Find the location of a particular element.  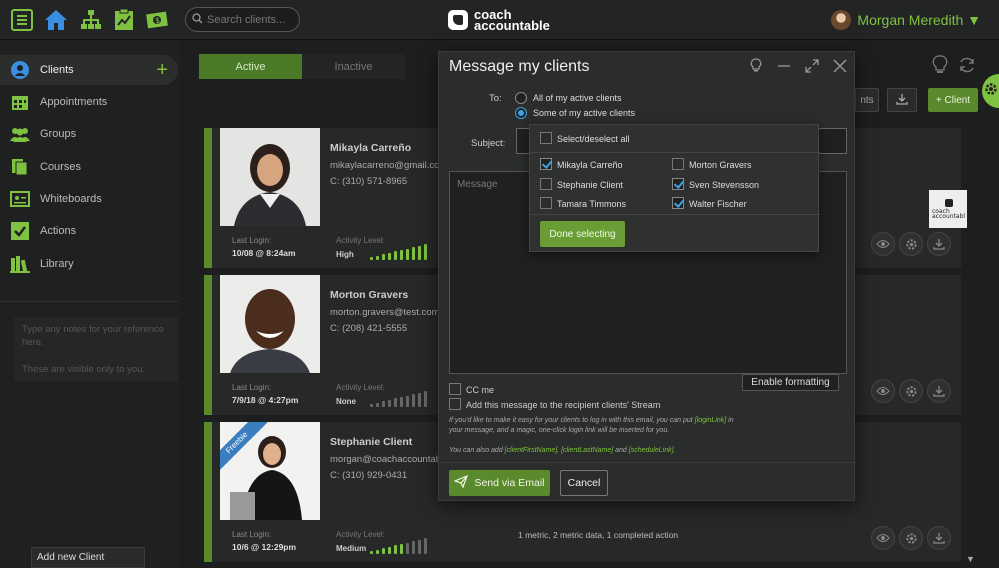

expand-icon is located at coordinates (812, 66).